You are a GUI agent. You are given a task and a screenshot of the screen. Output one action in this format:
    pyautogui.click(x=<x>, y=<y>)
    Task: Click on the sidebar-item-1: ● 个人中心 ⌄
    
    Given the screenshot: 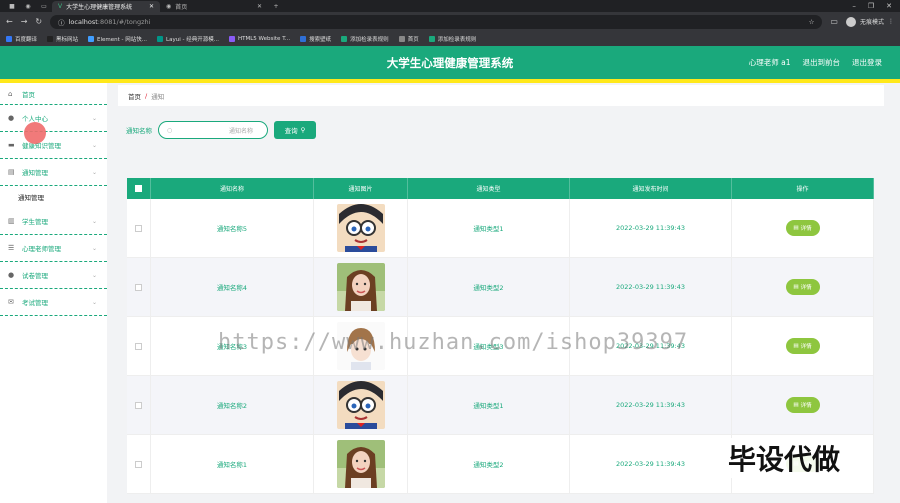 What is the action you would take?
    pyautogui.click(x=53, y=118)
    